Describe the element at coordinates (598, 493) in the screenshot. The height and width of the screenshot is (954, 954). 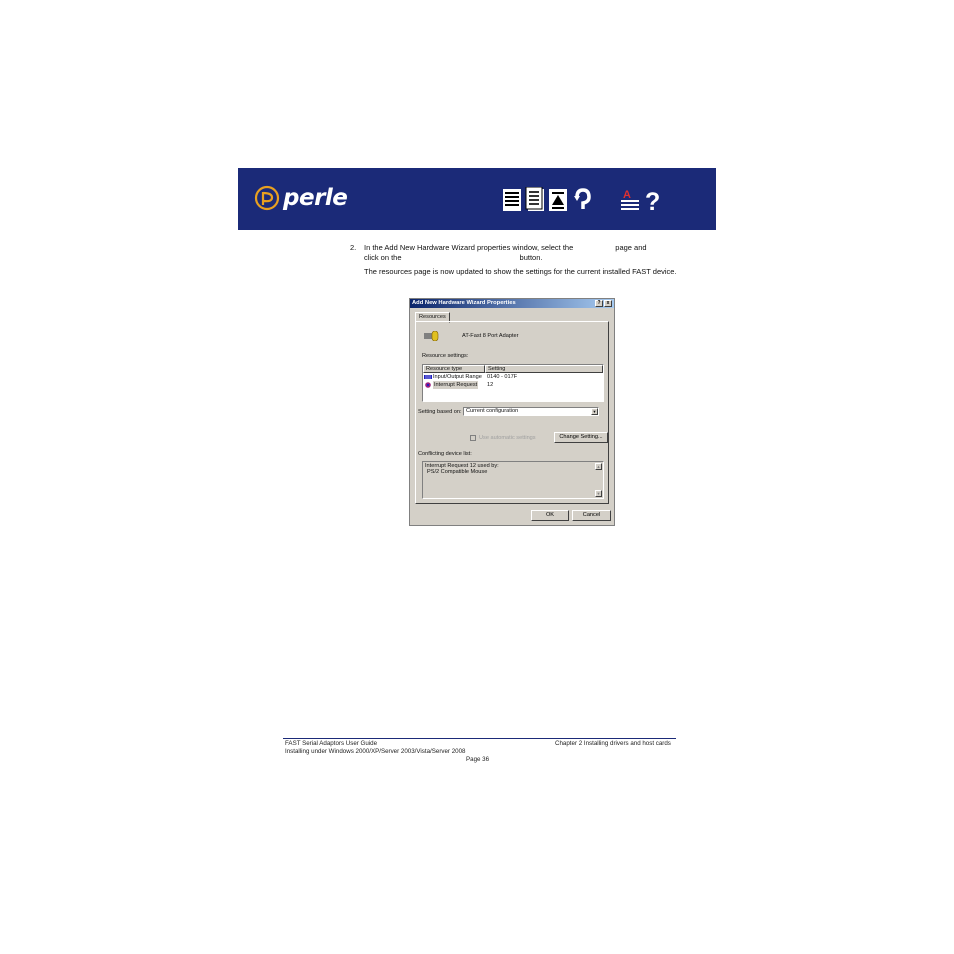
I see `scroll-down-icon: ▼` at that location.